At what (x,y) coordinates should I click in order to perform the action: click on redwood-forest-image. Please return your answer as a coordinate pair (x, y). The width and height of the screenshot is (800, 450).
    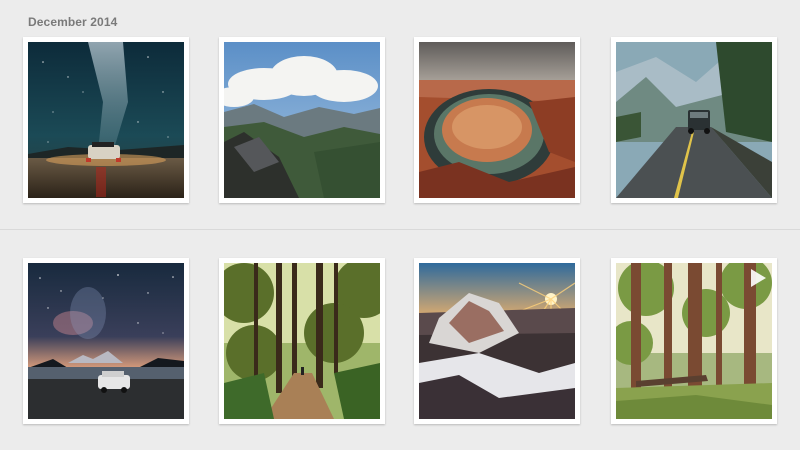
    Looking at the image, I should click on (694, 341).